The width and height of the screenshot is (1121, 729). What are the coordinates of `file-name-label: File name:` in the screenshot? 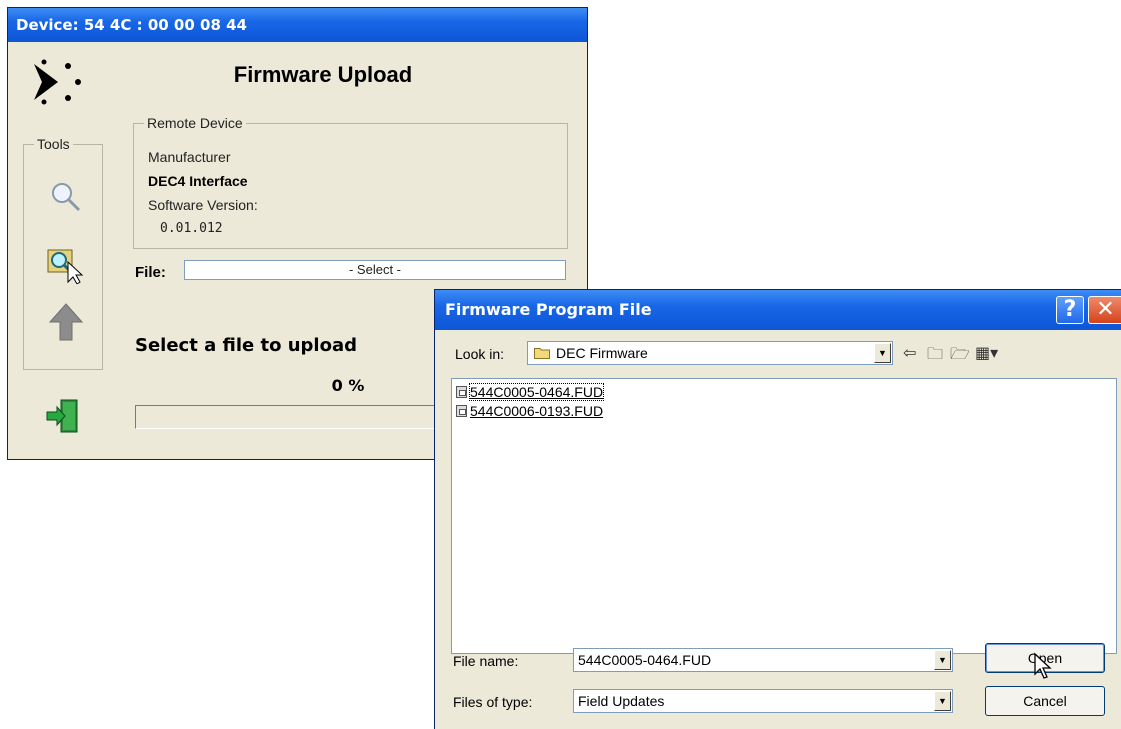 It's located at (486, 661).